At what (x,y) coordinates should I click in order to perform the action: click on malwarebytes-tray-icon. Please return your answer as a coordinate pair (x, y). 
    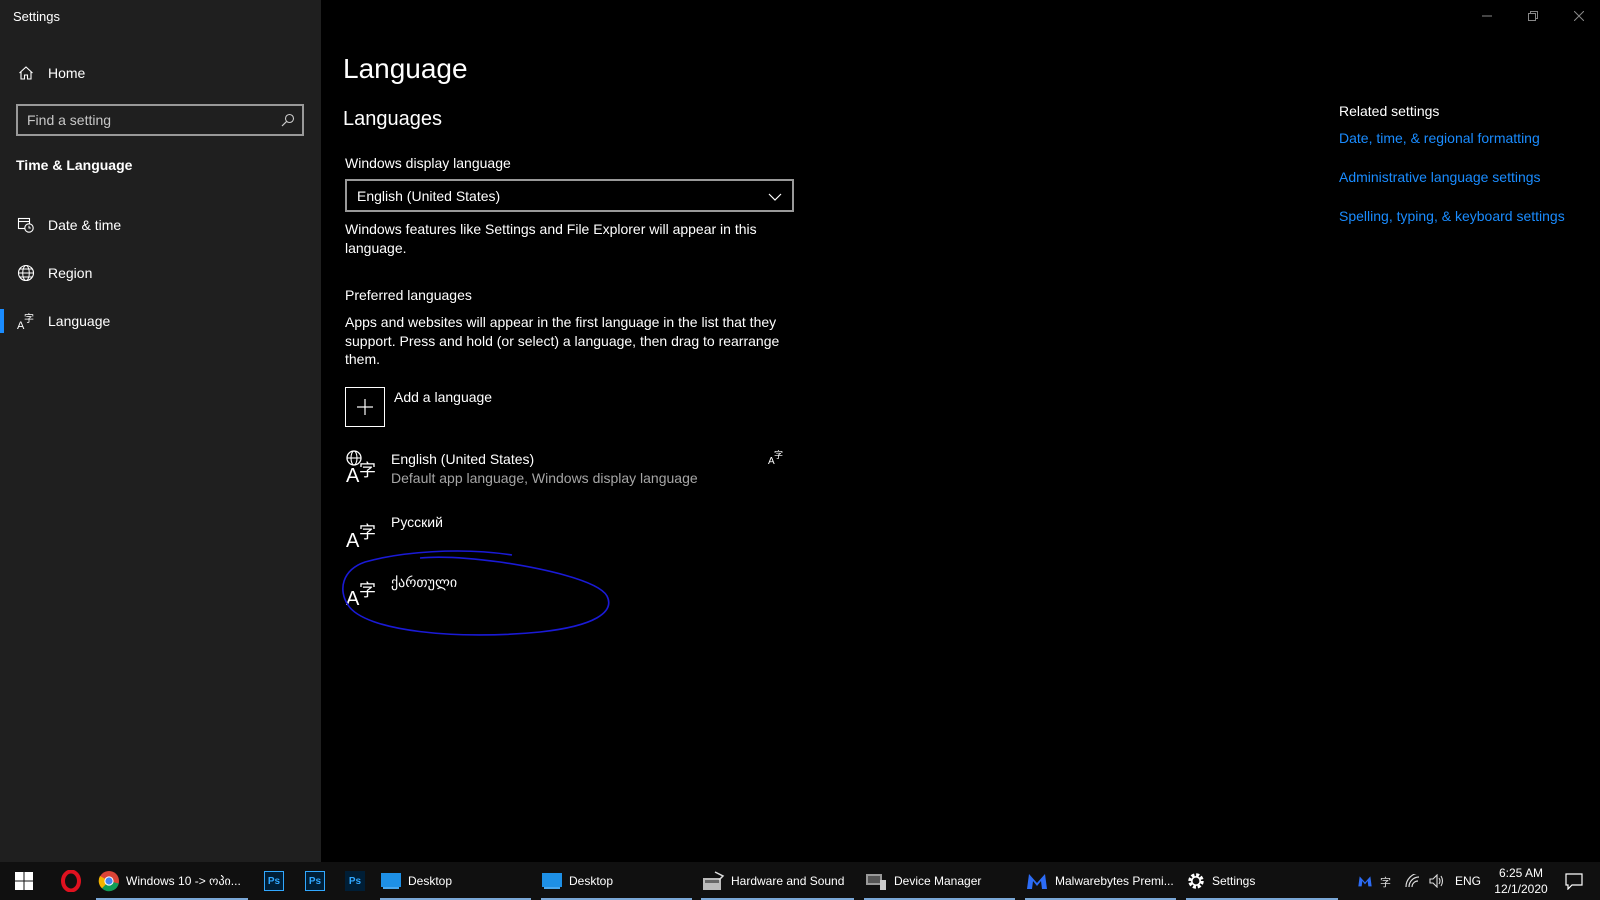
    Looking at the image, I should click on (1365, 881).